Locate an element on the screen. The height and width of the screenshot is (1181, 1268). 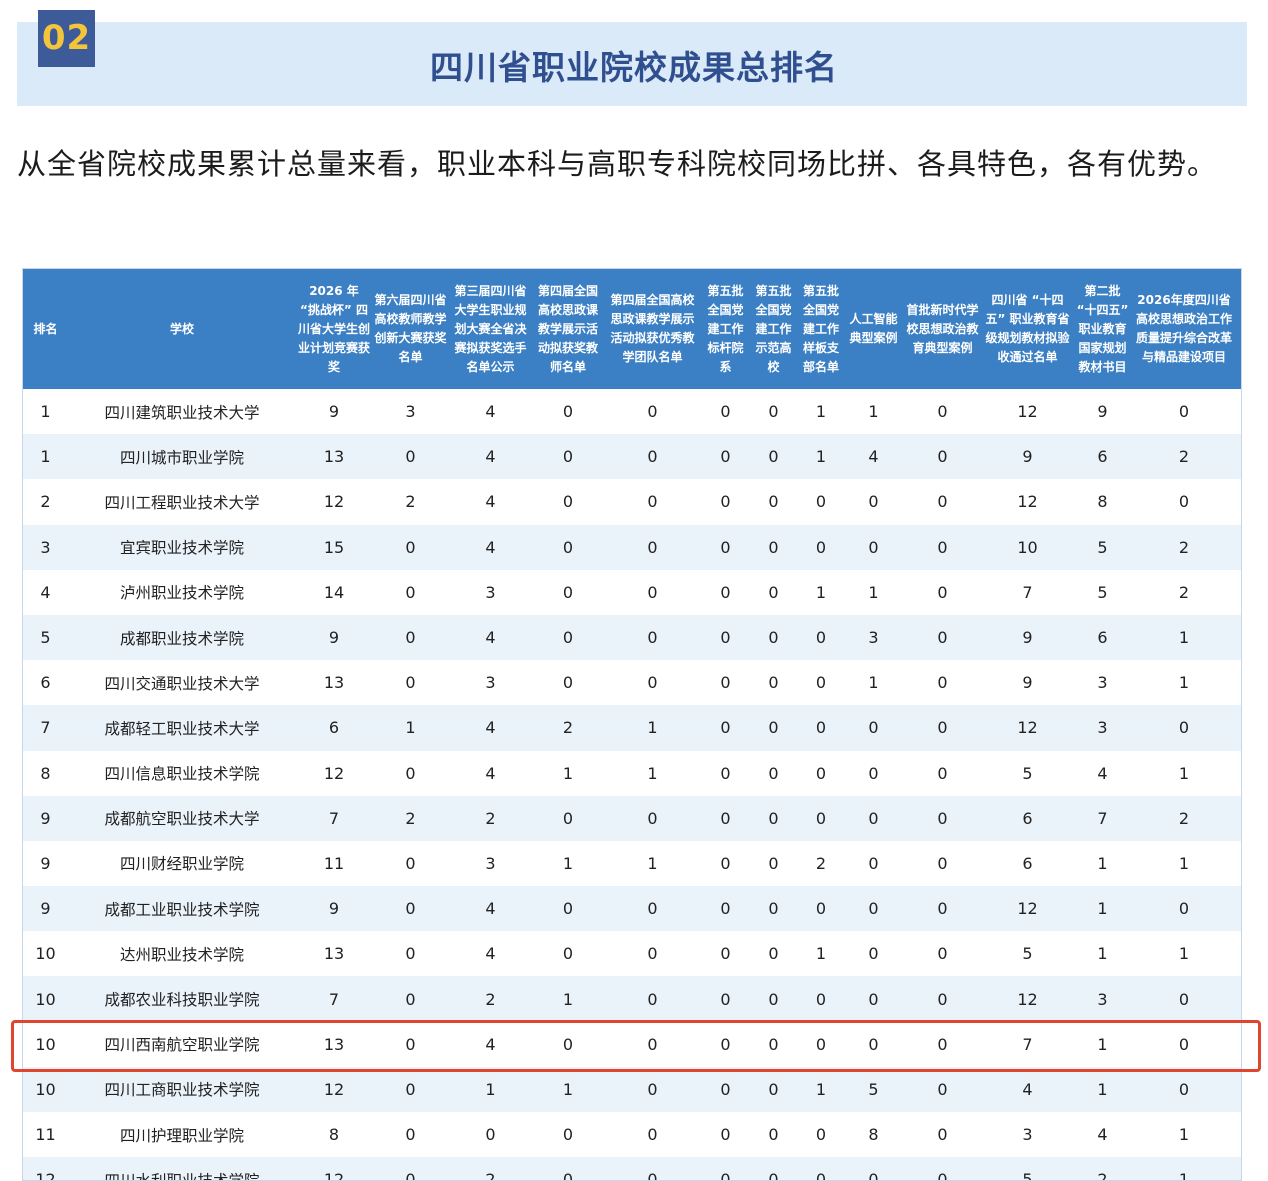
section-title: 四川省职业院校成果总排名 is located at coordinates (634, 67).